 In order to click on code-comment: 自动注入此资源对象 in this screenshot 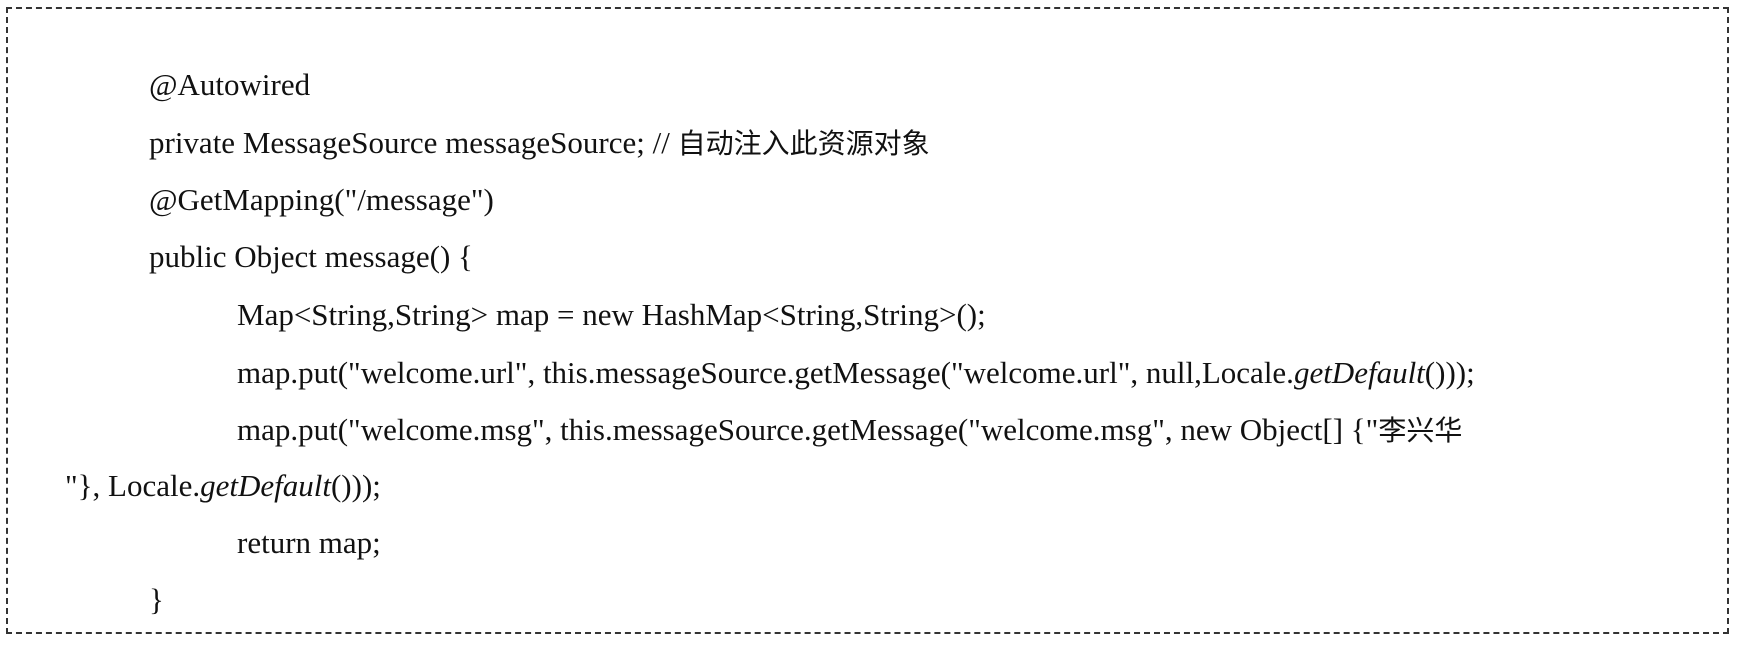, I will do `click(803, 143)`.